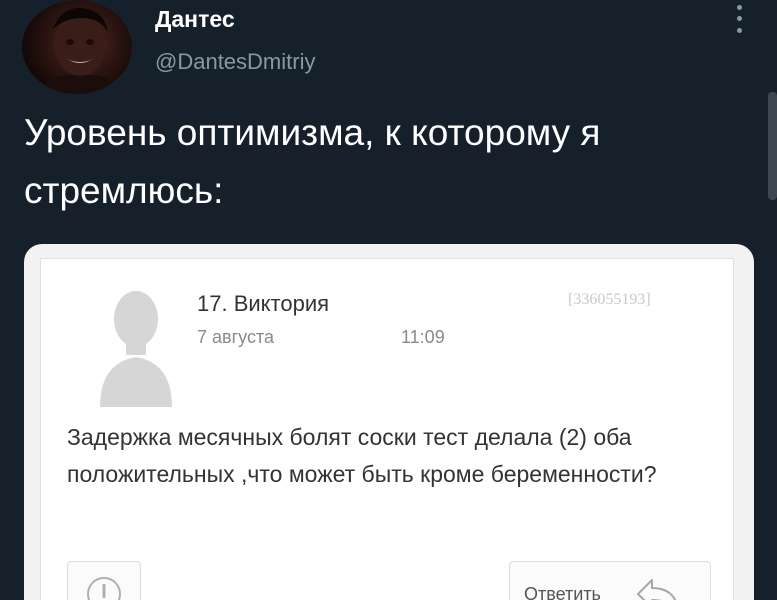  Describe the element at coordinates (104, 588) in the screenshot. I see `exclamation-icon` at that location.